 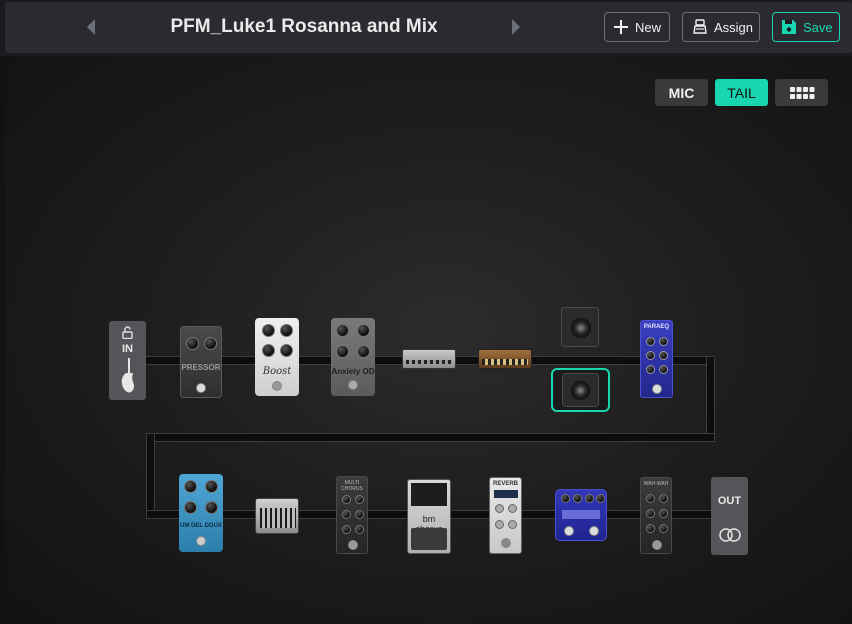 I want to click on cabinet-top, so click(x=580, y=327).